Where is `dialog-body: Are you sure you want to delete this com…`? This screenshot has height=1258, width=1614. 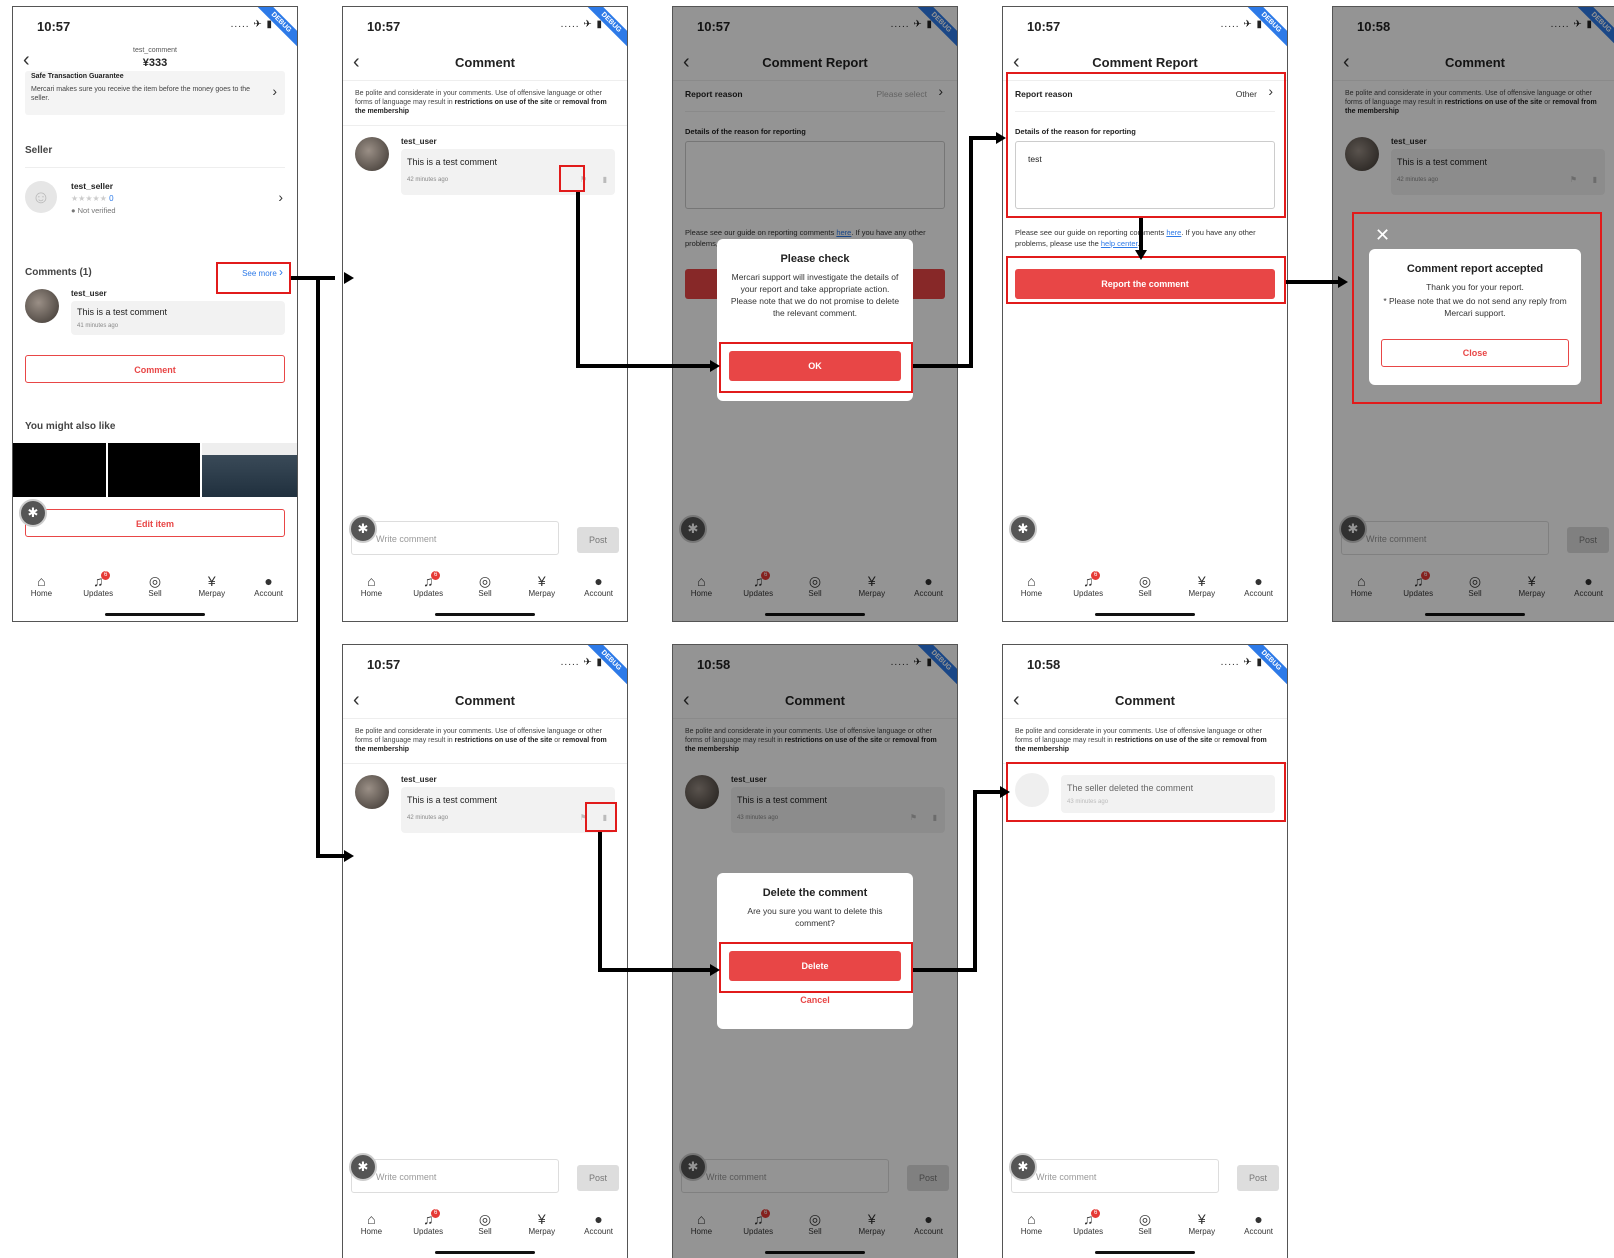
dialog-body: Are you sure you want to delete this com… is located at coordinates (815, 917).